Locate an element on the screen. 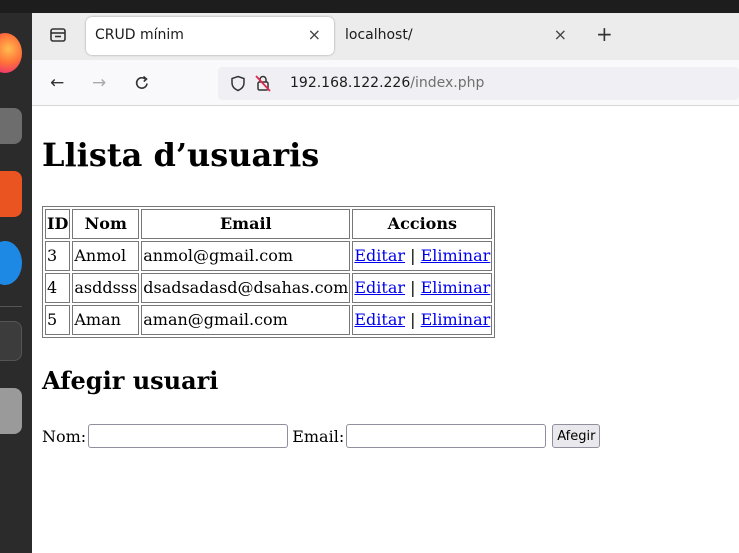 This screenshot has width=739, height=553. add-user-form: Nom: Email: Afegir is located at coordinates (321, 436).